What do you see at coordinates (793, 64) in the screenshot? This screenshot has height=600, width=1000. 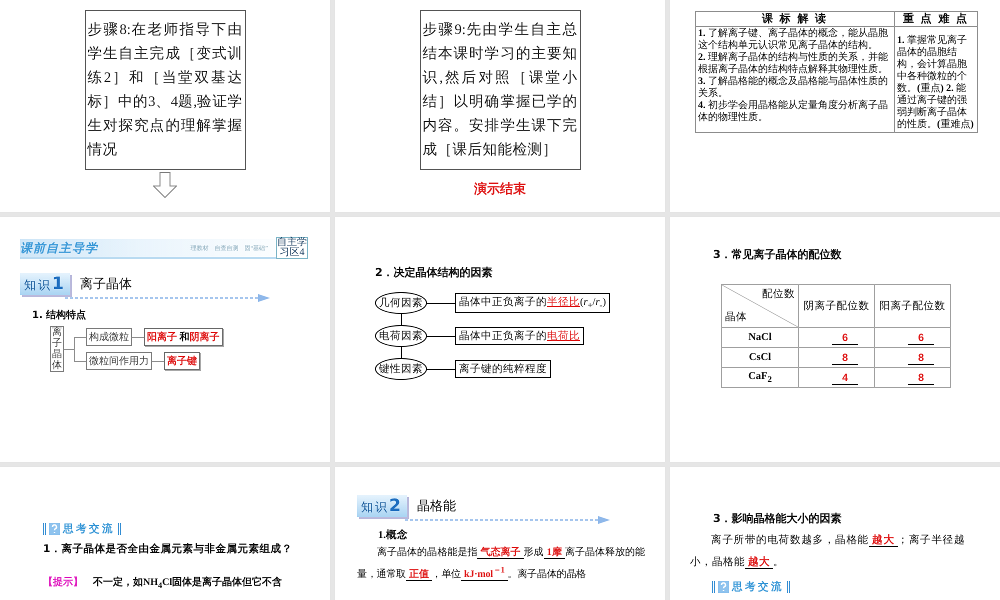 I see `objective-text: 2. 理解离子晶体的结构与性质的关系，并能根据离子晶体的结构特点解释其物理性质。` at bounding box center [793, 64].